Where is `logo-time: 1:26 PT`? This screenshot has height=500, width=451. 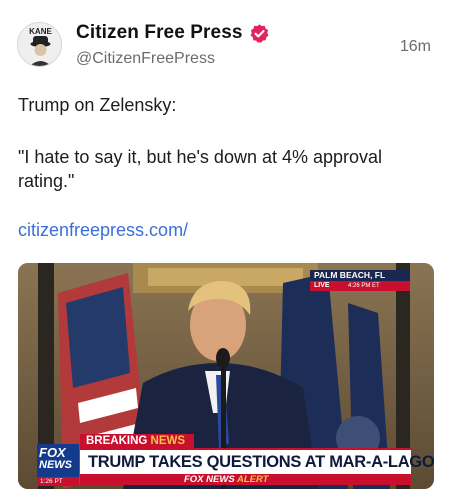 logo-time: 1:26 PT is located at coordinates (58, 481).